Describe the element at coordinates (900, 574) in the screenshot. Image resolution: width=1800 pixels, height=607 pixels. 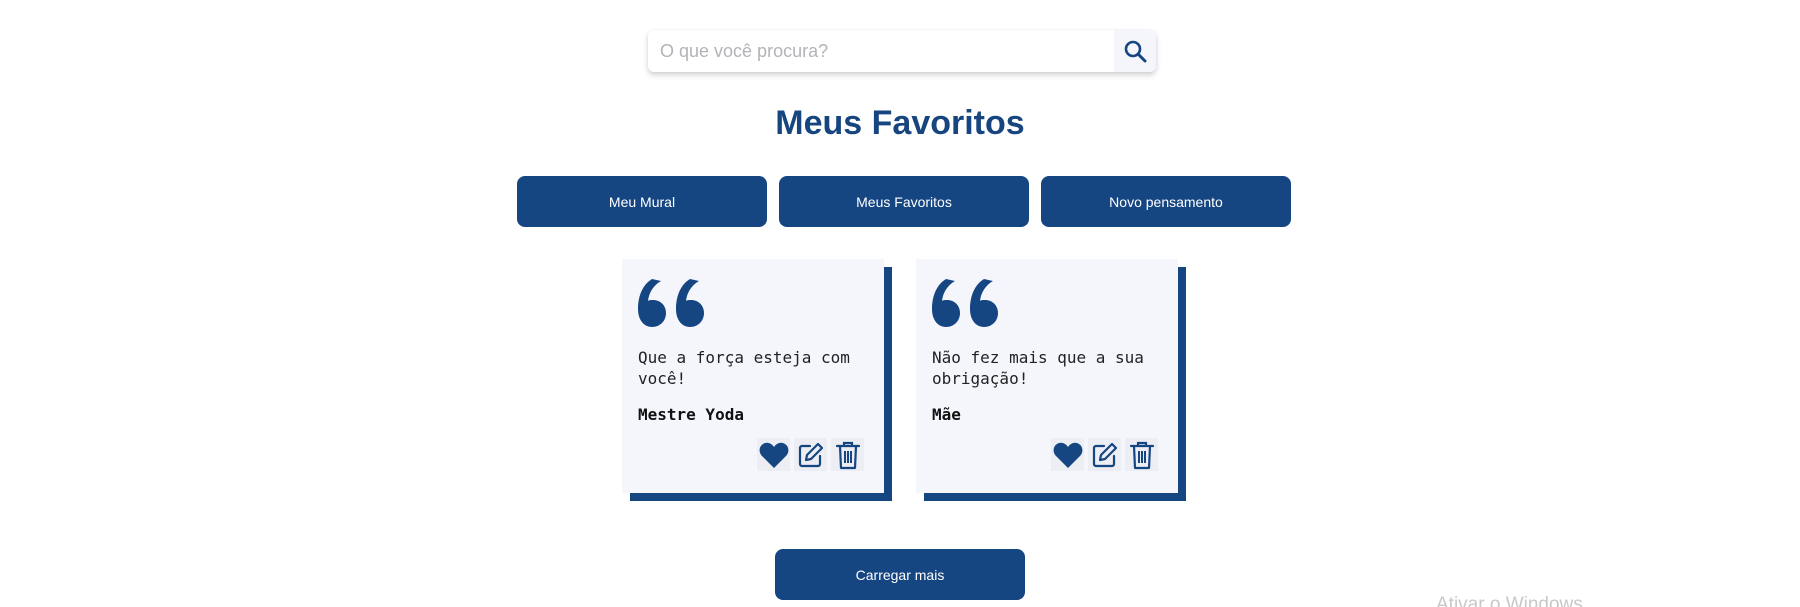
I see `load-more-button: Carregar mais` at that location.